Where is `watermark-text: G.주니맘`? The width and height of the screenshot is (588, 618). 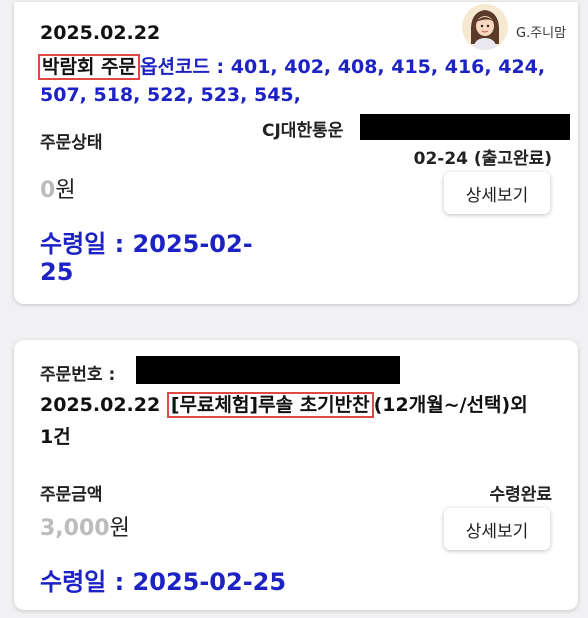 watermark-text: G.주니맘 is located at coordinates (541, 33).